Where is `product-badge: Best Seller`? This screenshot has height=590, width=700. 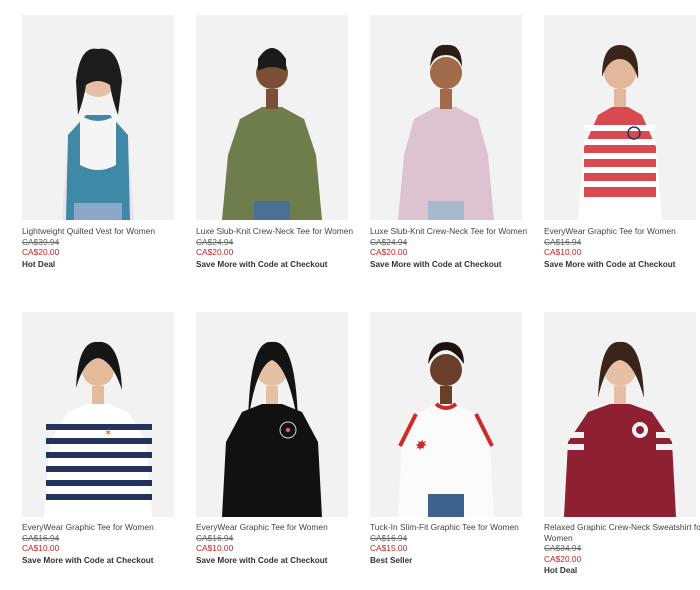 product-badge: Best Seller is located at coordinates (391, 560).